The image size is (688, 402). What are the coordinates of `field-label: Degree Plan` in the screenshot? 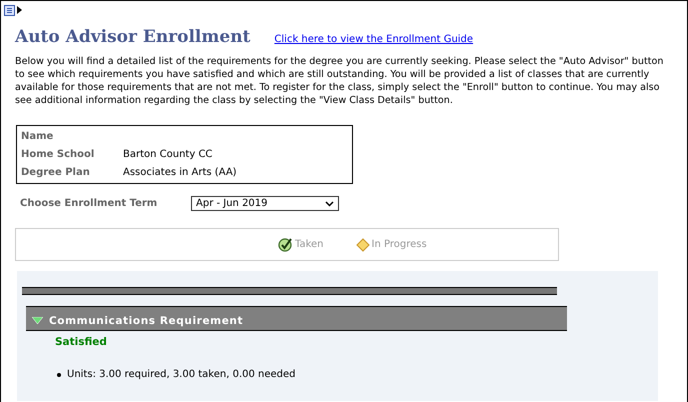 It's located at (56, 172).